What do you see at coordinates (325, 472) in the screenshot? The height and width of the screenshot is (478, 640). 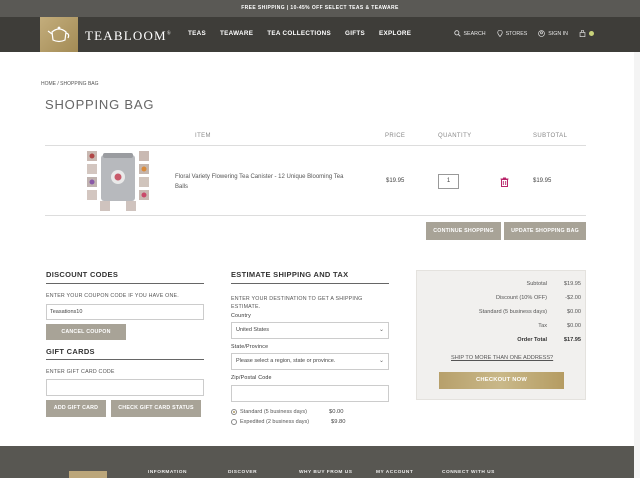 I see `footer-why-buy: WHY BUY FROM US` at bounding box center [325, 472].